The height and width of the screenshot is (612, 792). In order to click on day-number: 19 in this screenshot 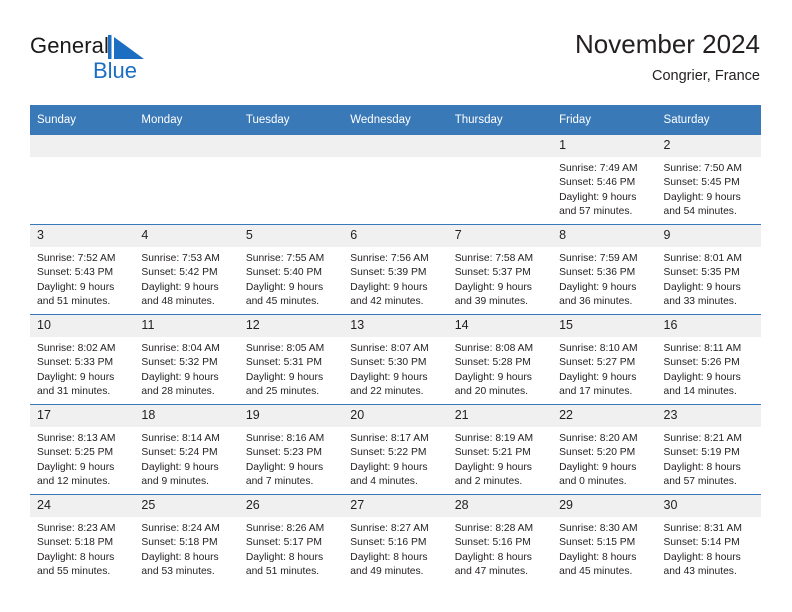, I will do `click(291, 416)`.